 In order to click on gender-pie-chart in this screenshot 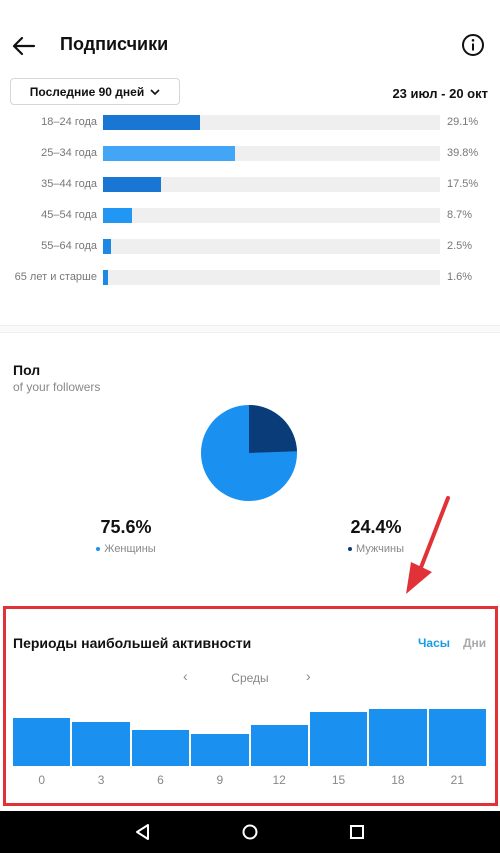, I will do `click(249, 453)`.